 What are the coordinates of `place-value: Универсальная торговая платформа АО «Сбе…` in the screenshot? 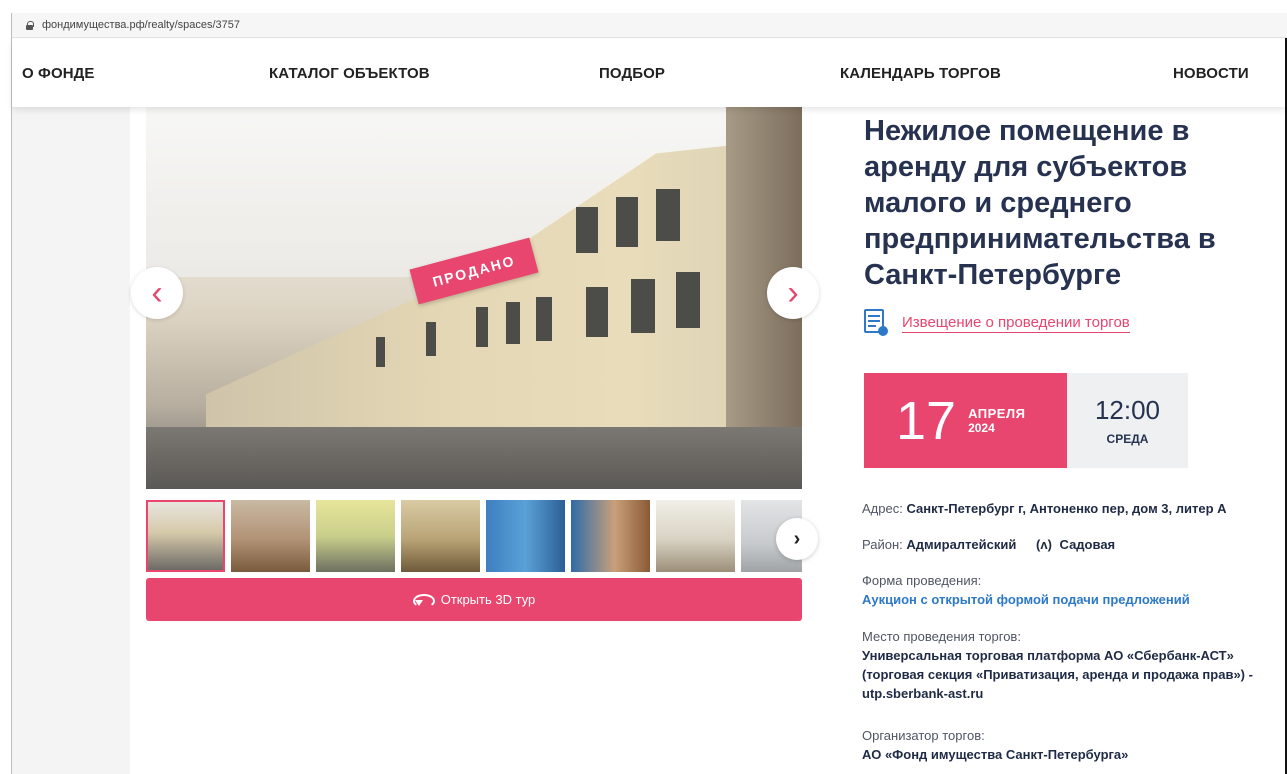 It's located at (1057, 674).